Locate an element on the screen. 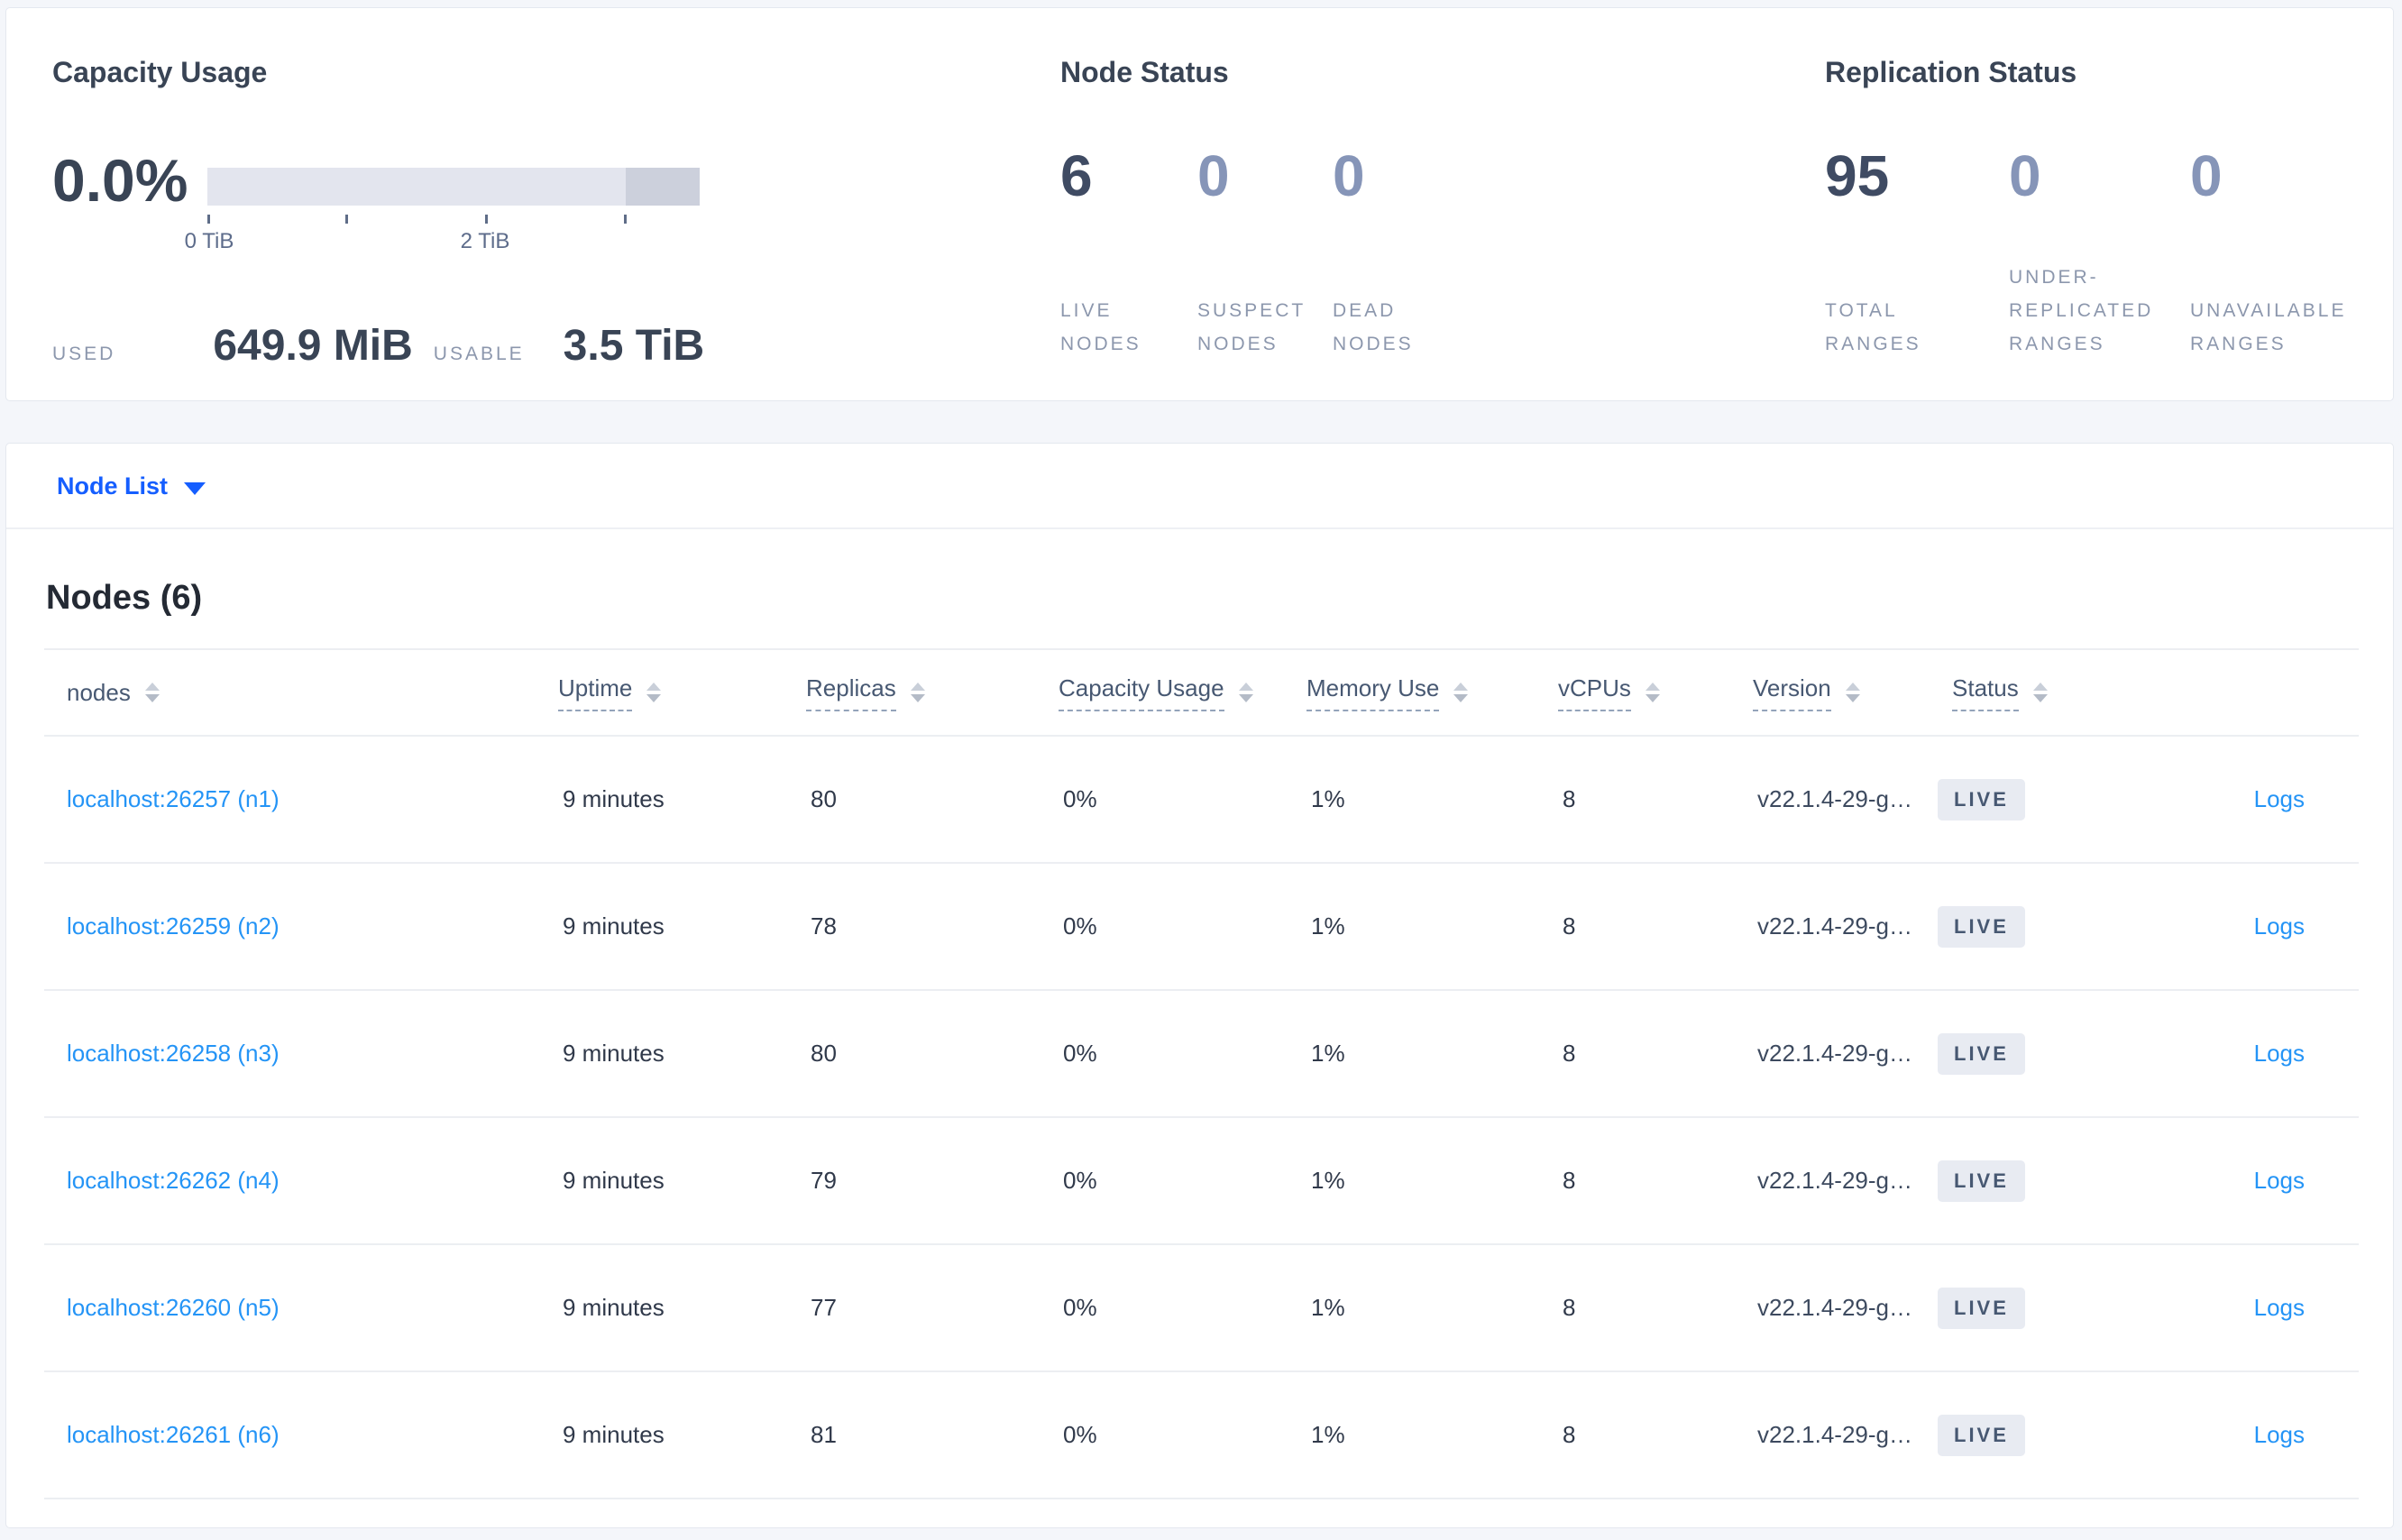  column-header-memory-use: Memory Use is located at coordinates (1432, 693).